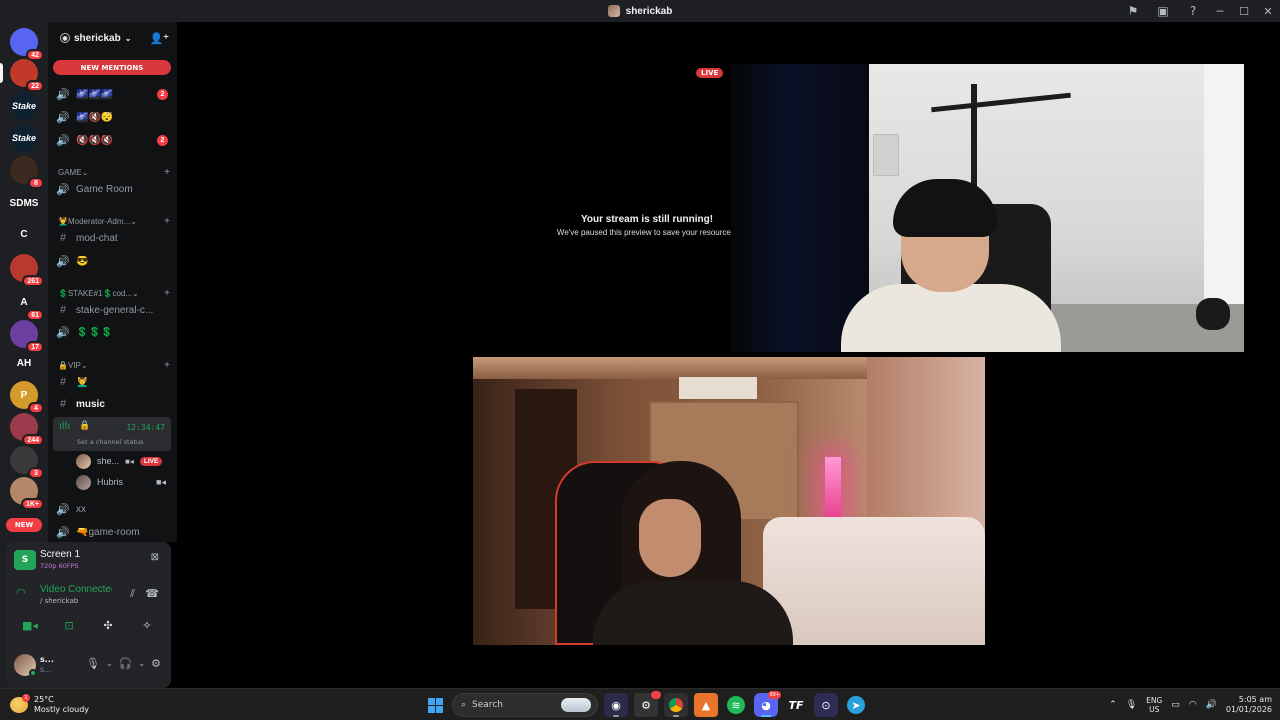 The width and height of the screenshot is (1280, 720). What do you see at coordinates (27, 462) in the screenshot?
I see `server-icon: 3` at bounding box center [27, 462].